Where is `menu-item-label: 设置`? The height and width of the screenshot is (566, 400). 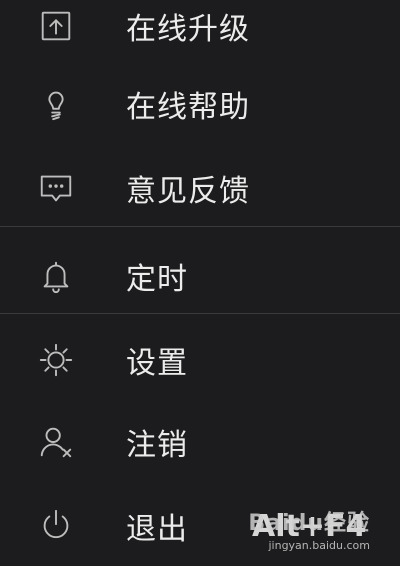
menu-item-label: 设置 is located at coordinates (157, 363).